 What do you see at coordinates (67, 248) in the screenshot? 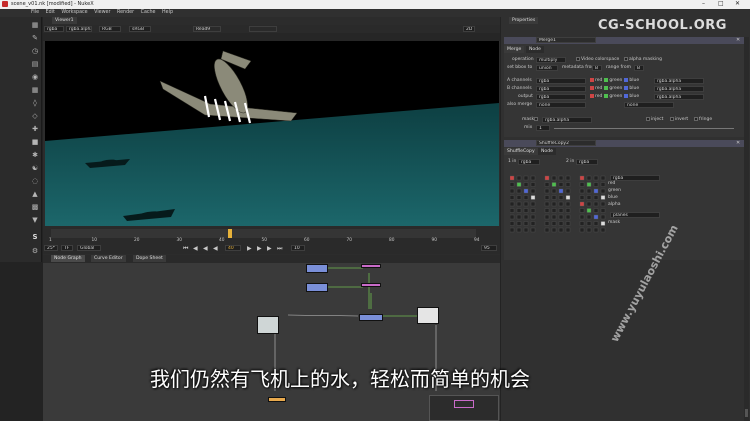
I see `tf-dropdown: TF` at bounding box center [67, 248].